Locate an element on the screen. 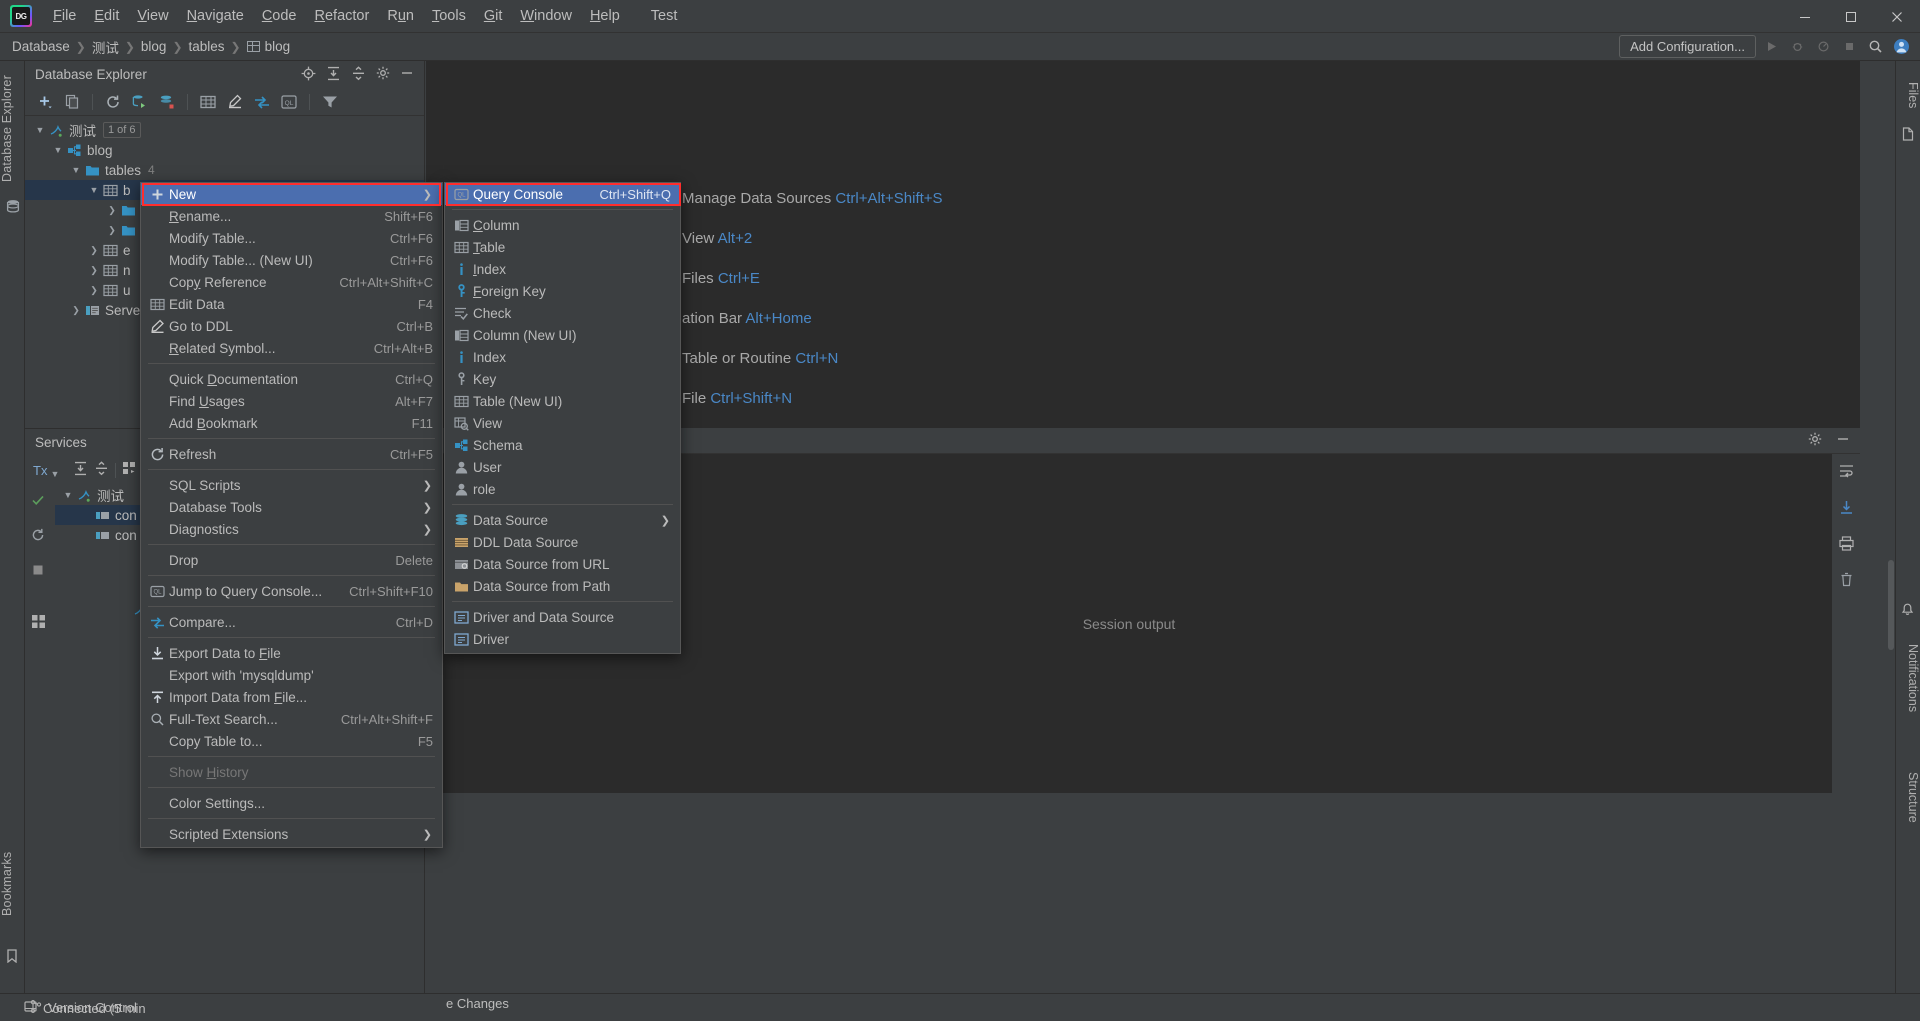  menu-navigate: Navigate is located at coordinates (215, 16).